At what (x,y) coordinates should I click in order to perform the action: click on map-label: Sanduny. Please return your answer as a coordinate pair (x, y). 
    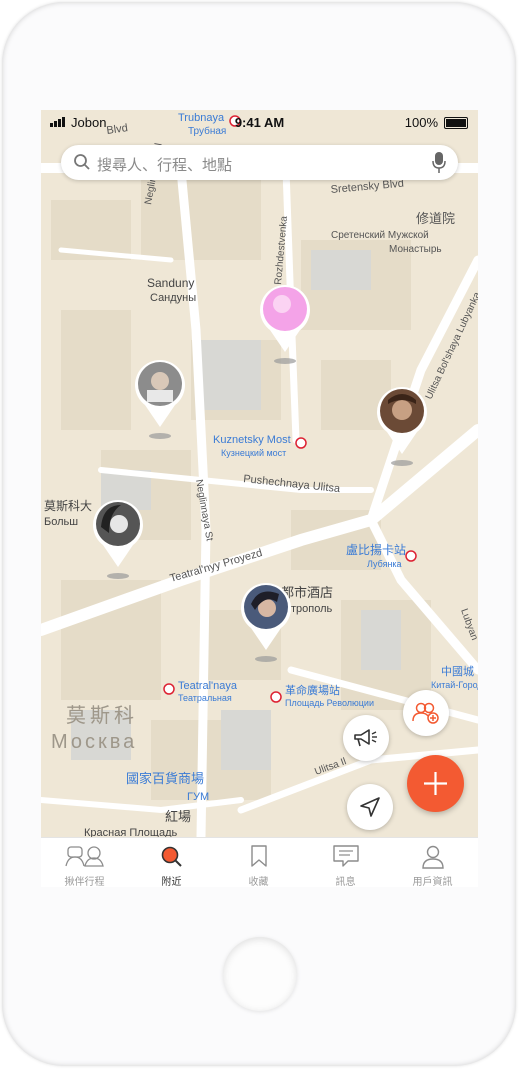
    Looking at the image, I should click on (170, 283).